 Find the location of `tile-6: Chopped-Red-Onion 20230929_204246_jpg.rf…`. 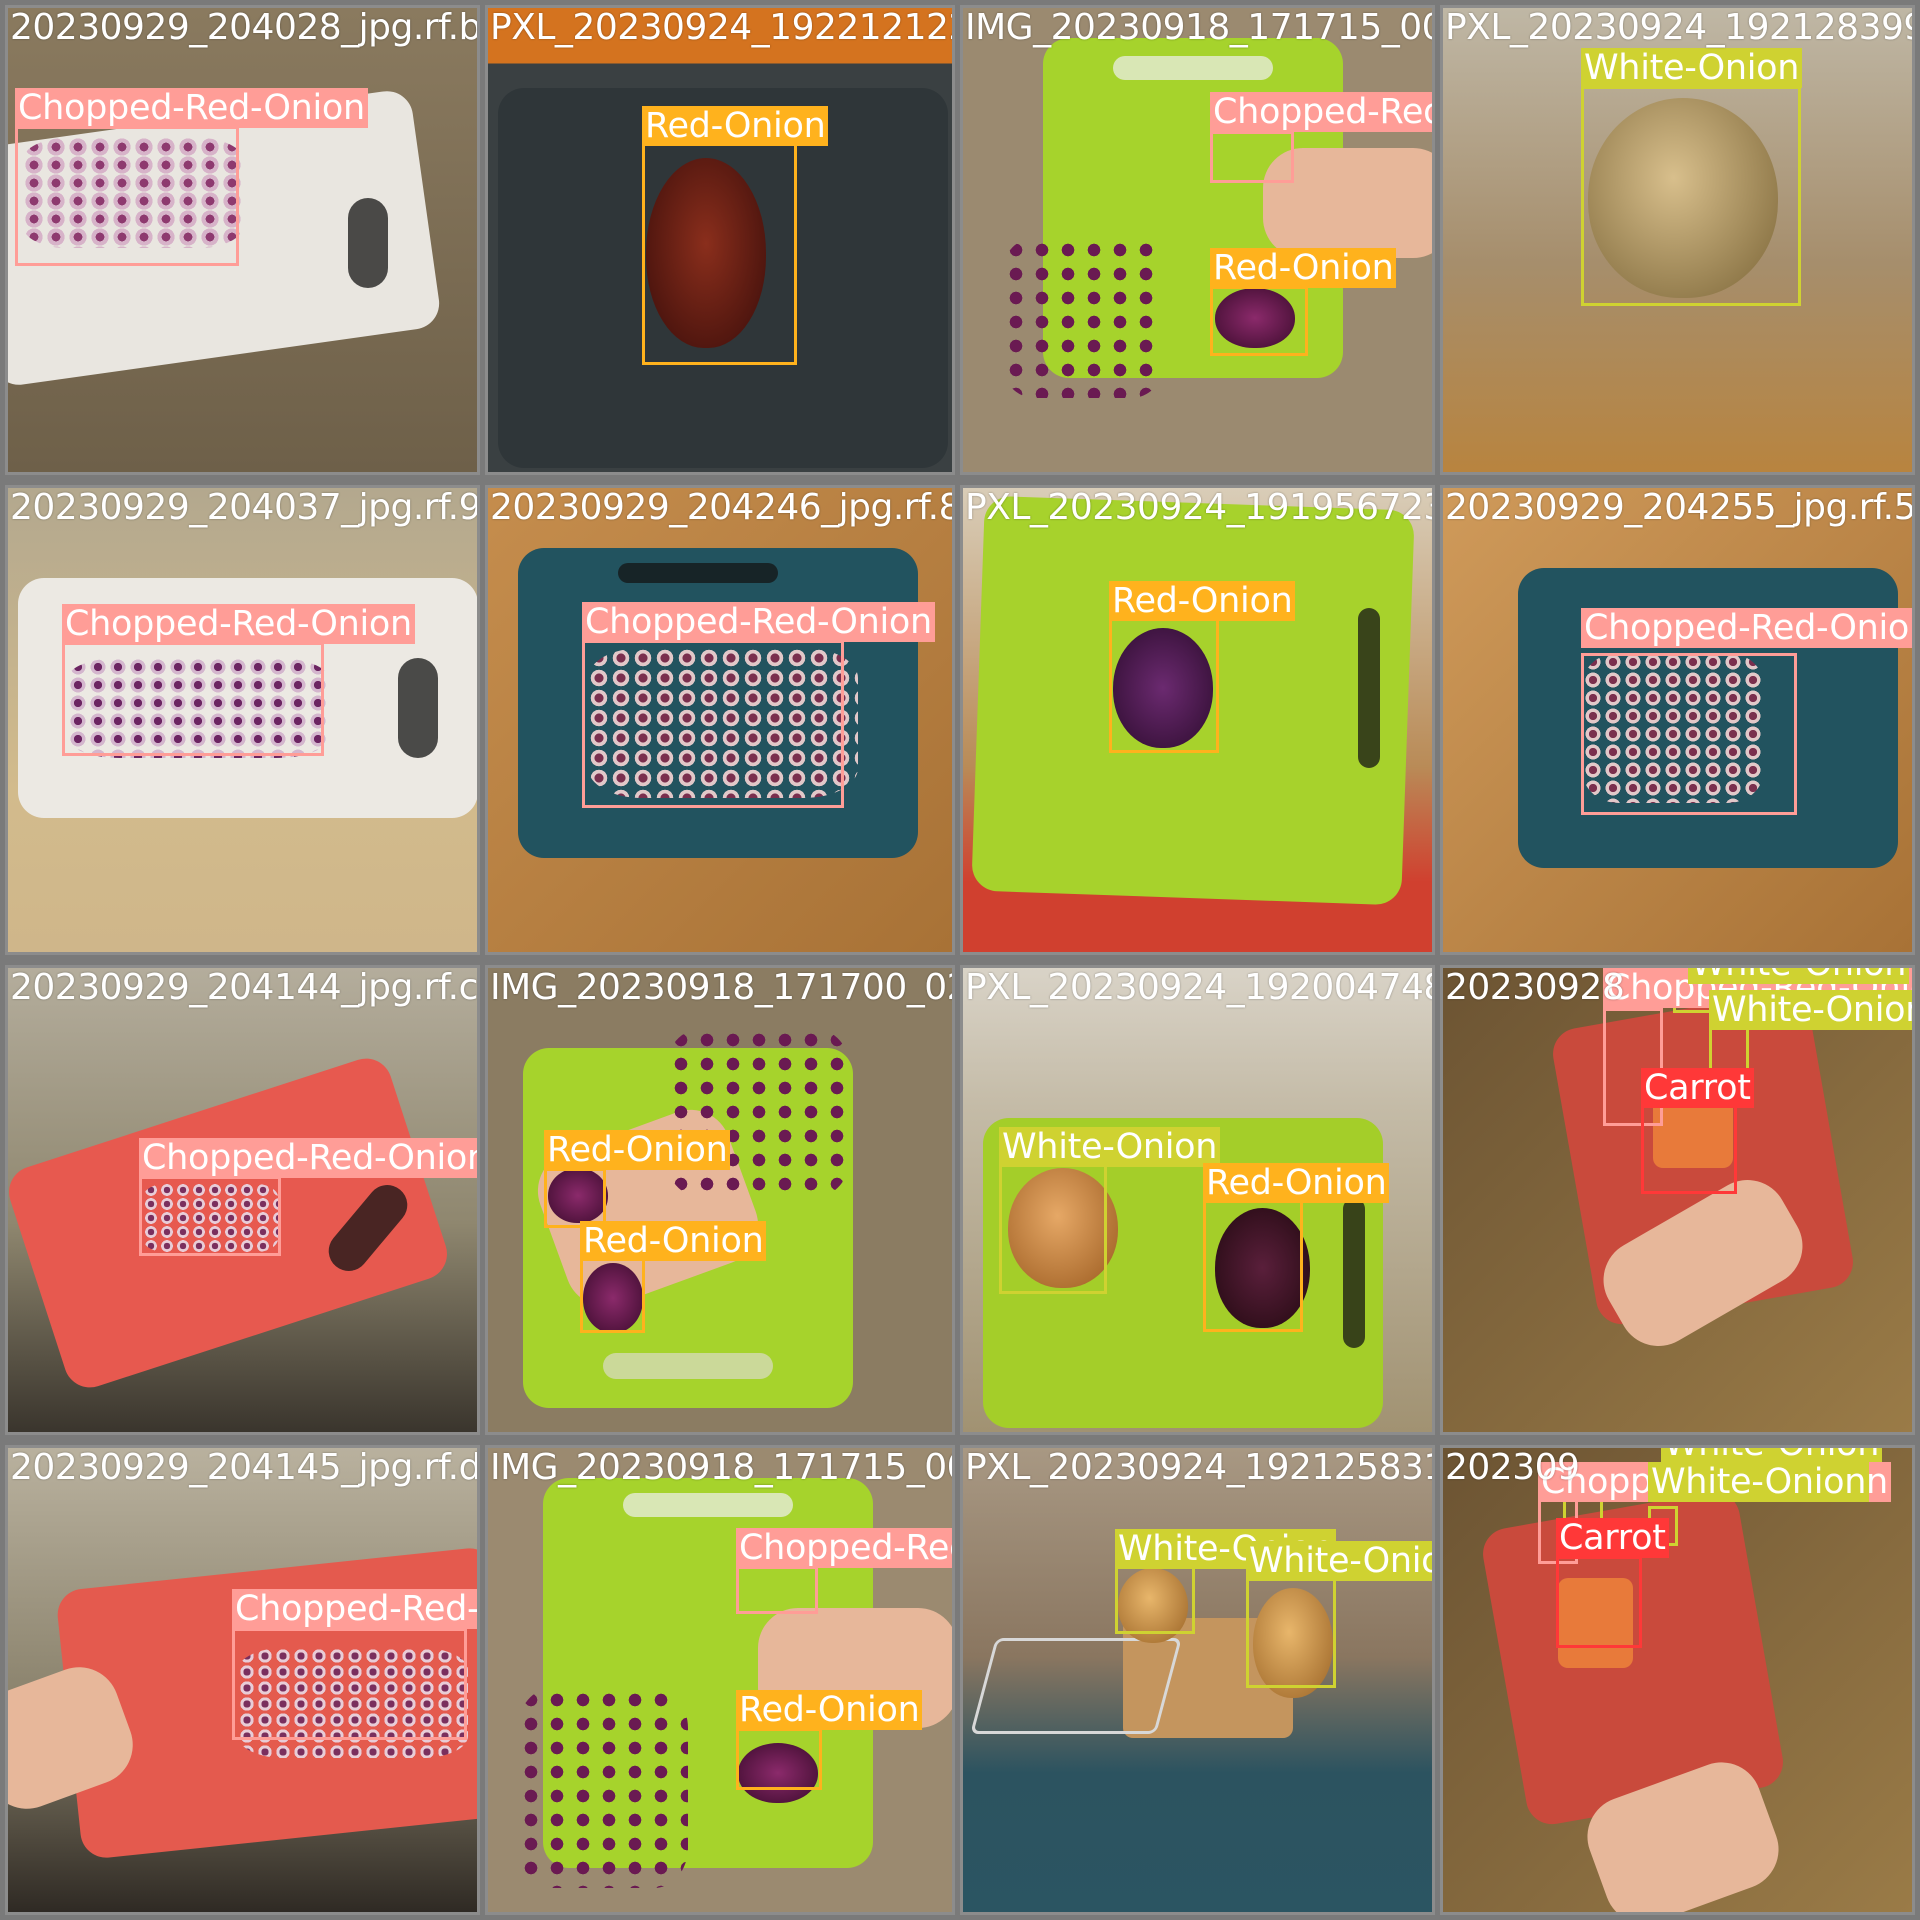

tile-6: Chopped-Red-Onion 20230929_204246_jpg.rf… is located at coordinates (720, 720).